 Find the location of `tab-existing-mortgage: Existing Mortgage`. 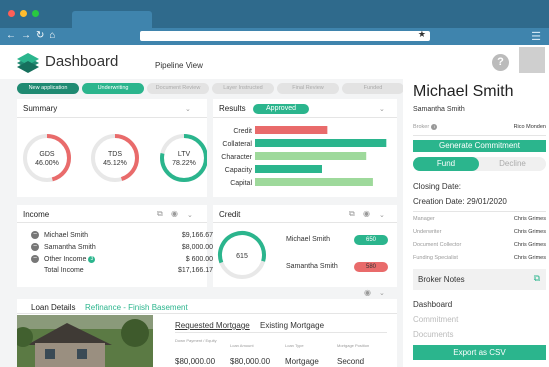

tab-existing-mortgage: Existing Mortgage is located at coordinates (292, 325).